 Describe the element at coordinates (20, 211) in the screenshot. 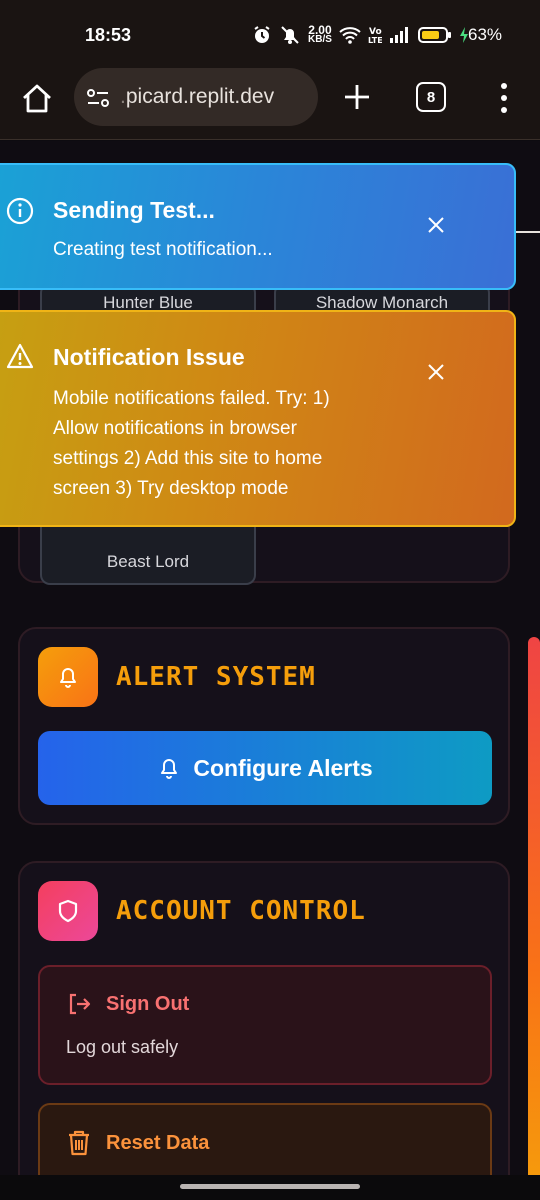

I see `info-icon` at that location.